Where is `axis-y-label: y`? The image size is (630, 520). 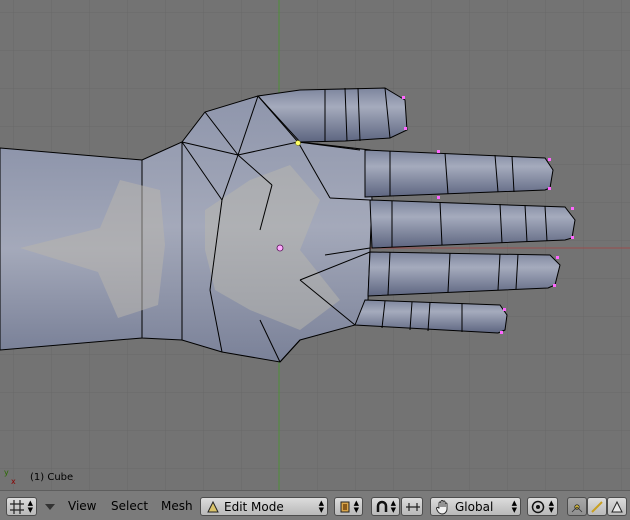 axis-y-label: y is located at coordinates (6, 472).